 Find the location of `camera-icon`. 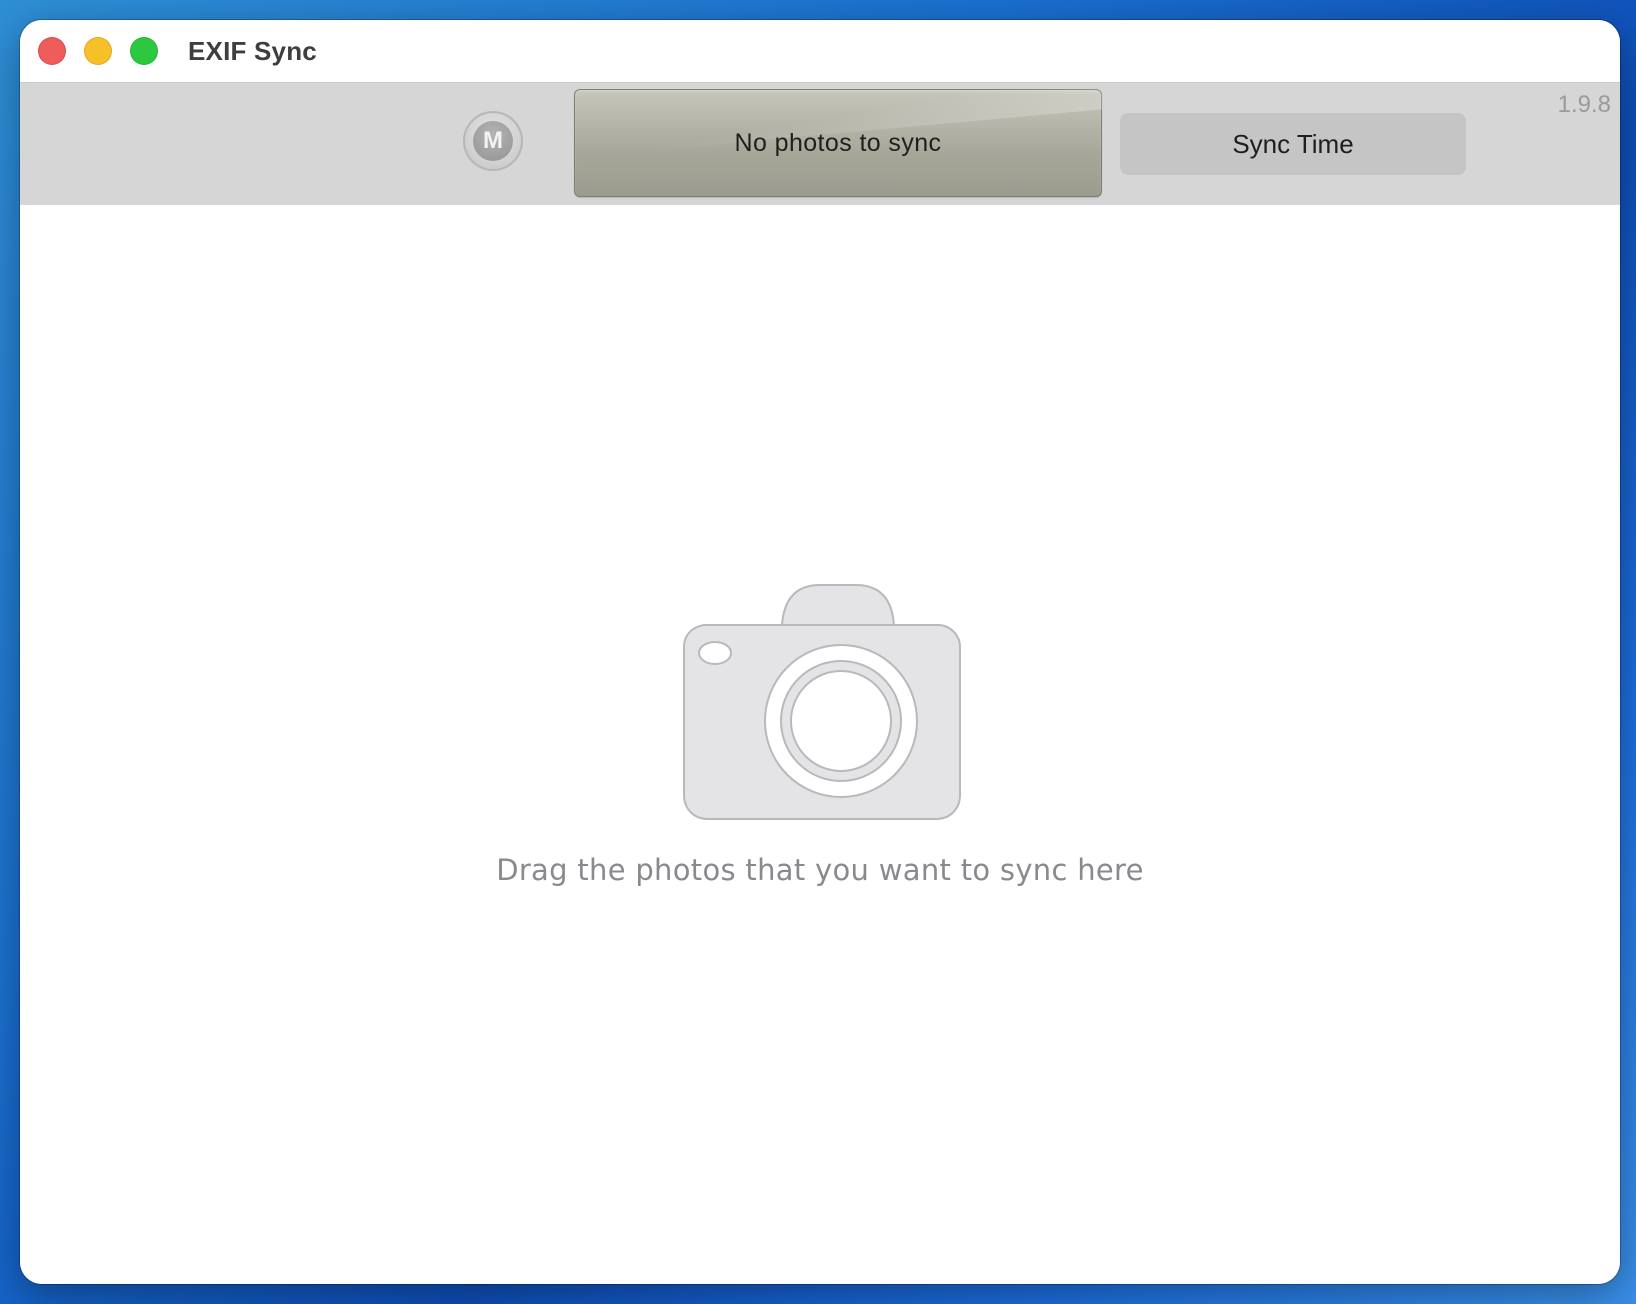

camera-icon is located at coordinates (822, 702).